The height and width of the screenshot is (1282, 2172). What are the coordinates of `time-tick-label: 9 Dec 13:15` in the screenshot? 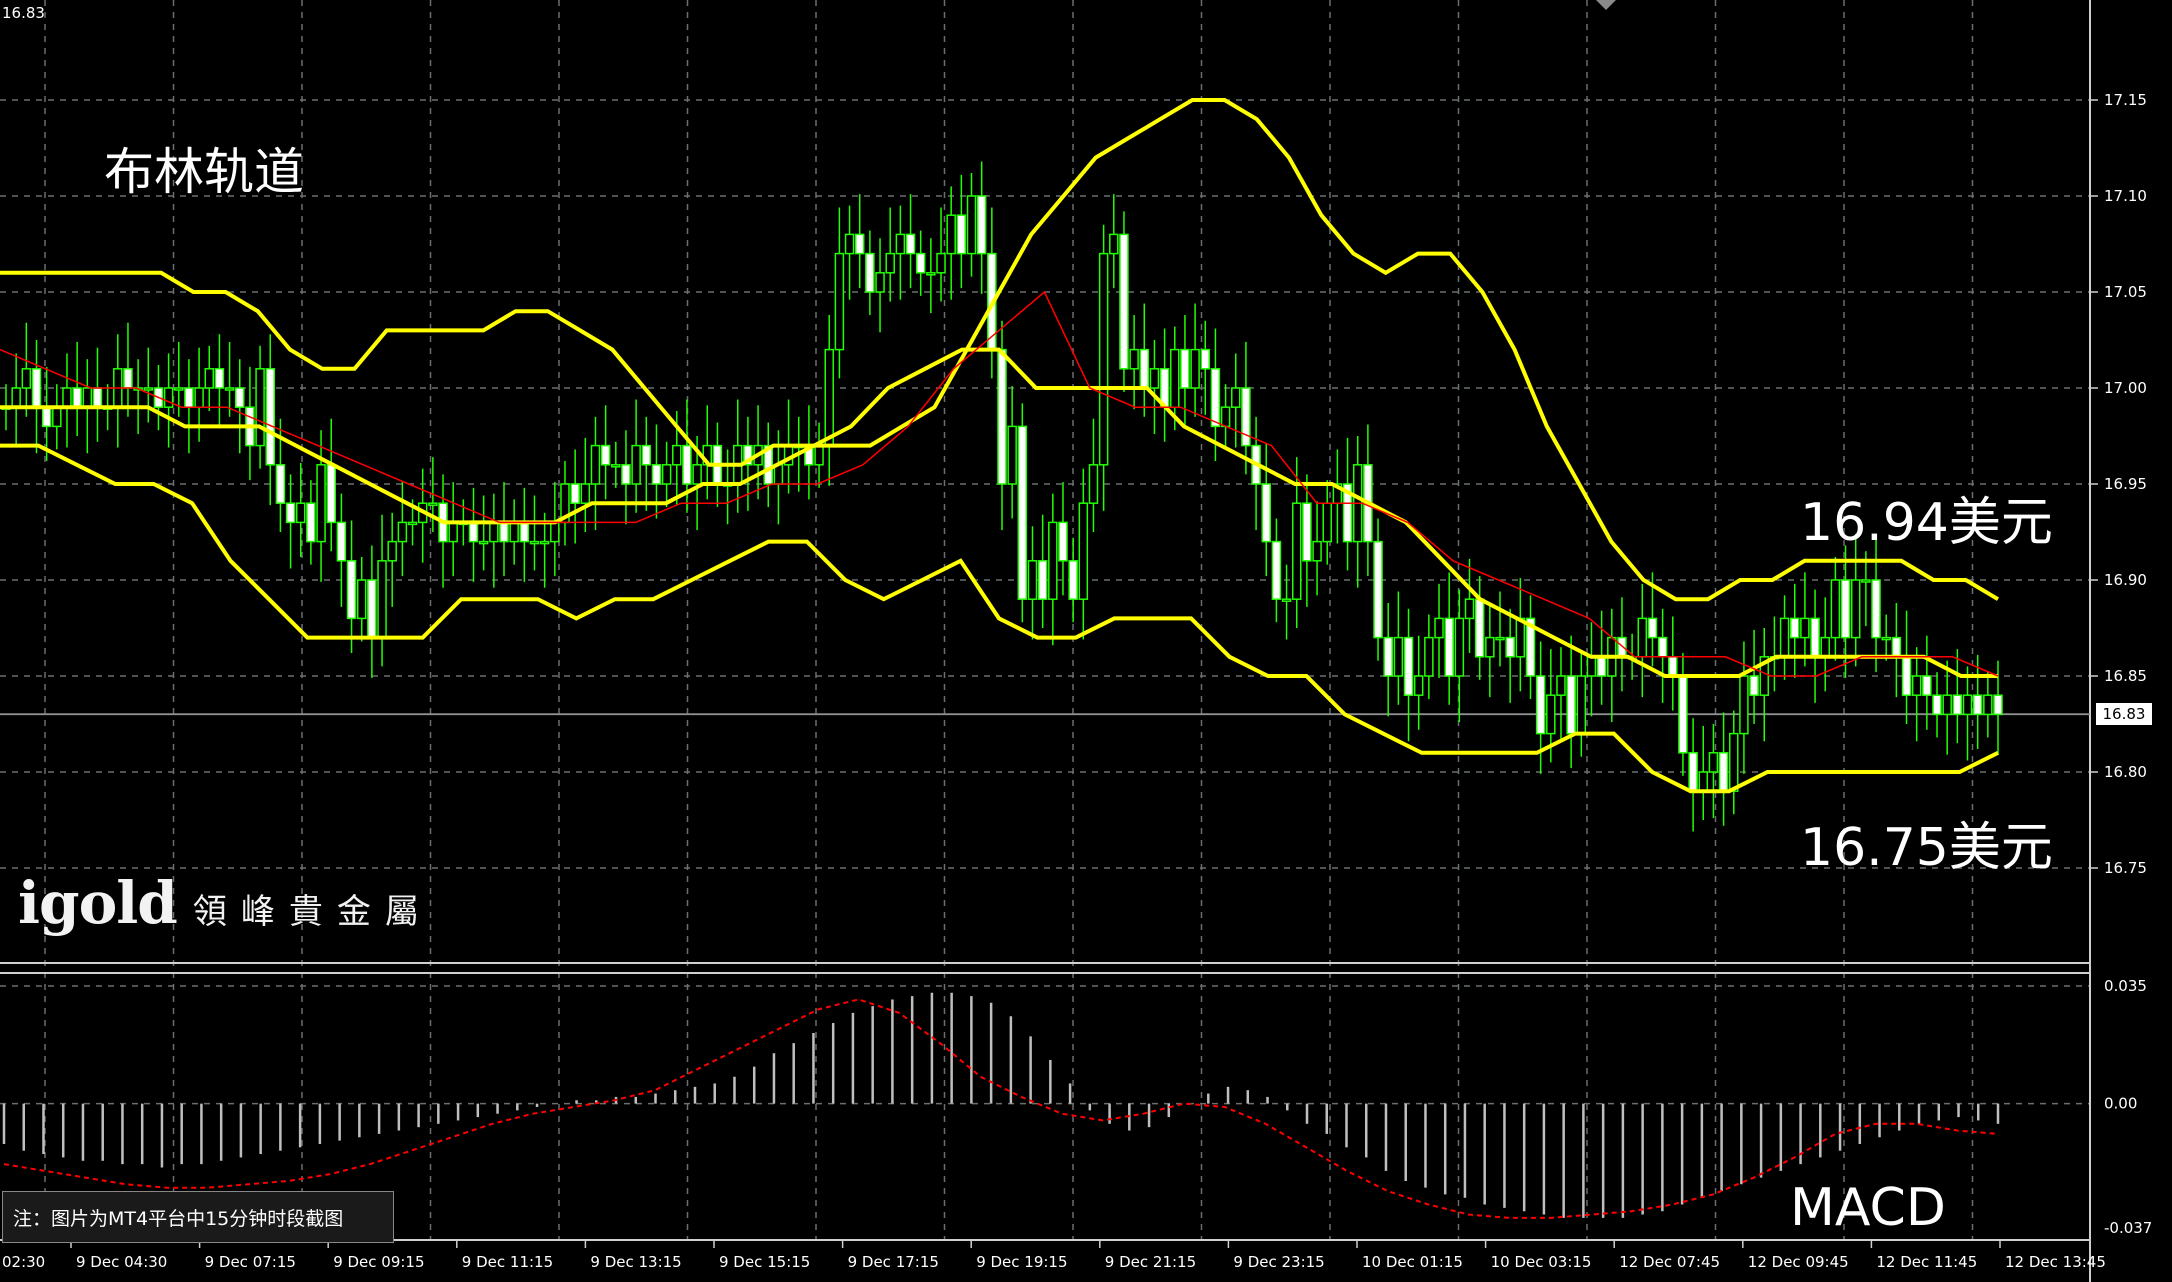 It's located at (635, 1262).